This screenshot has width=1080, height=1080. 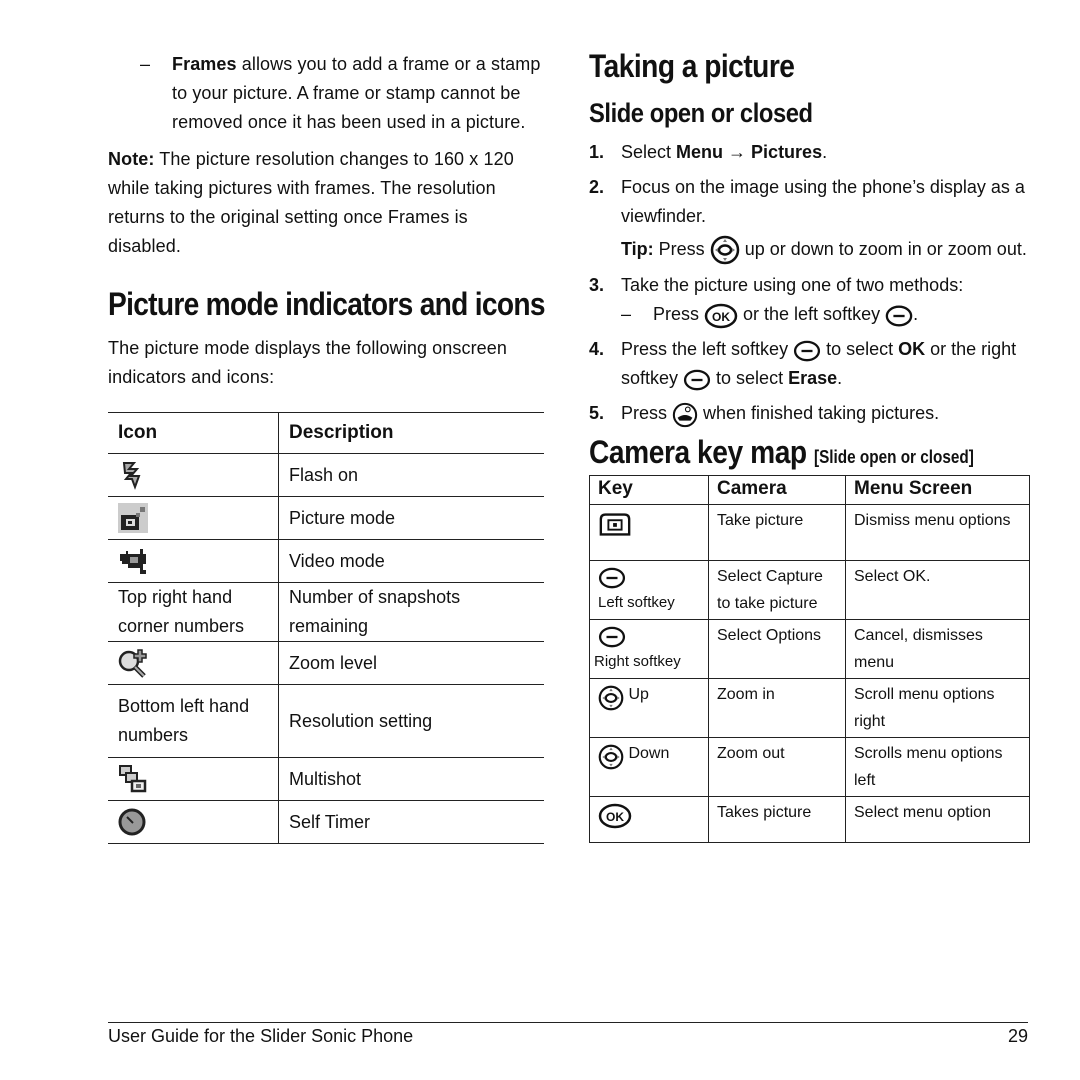 What do you see at coordinates (777, 767) in the screenshot?
I see `camera-action: Zoom out` at bounding box center [777, 767].